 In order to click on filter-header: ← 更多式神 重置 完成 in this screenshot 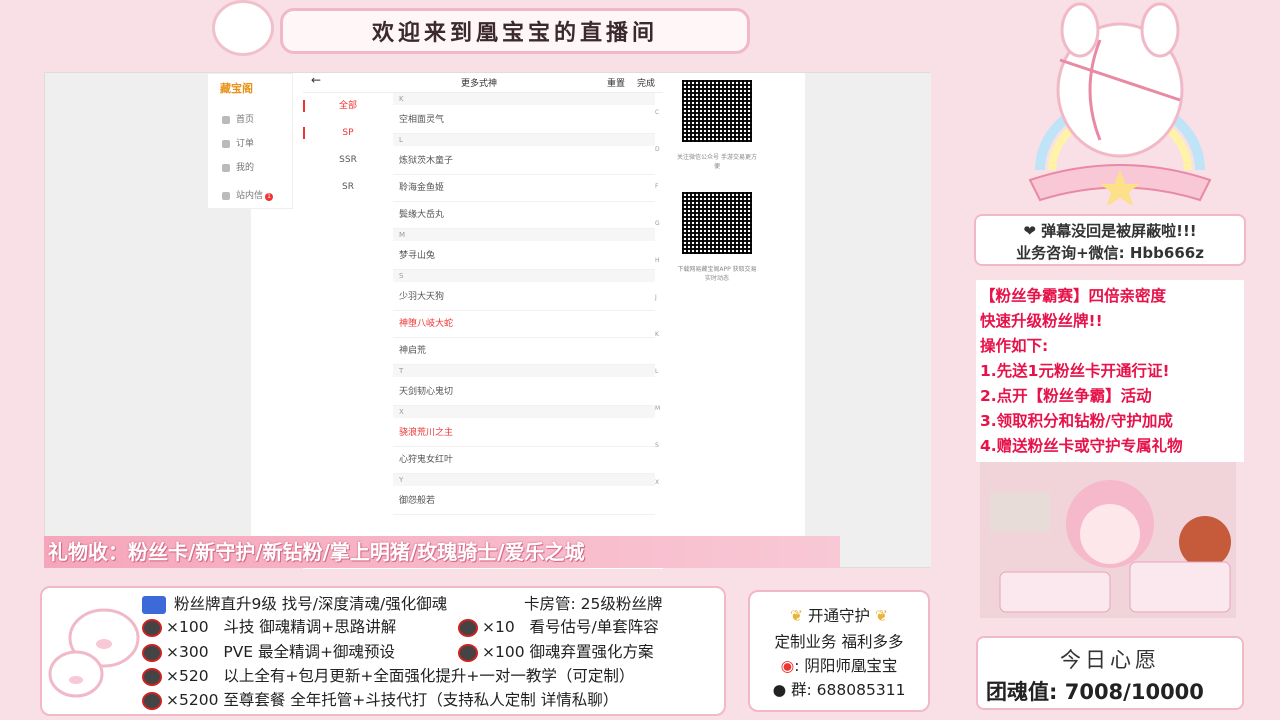, I will do `click(483, 83)`.